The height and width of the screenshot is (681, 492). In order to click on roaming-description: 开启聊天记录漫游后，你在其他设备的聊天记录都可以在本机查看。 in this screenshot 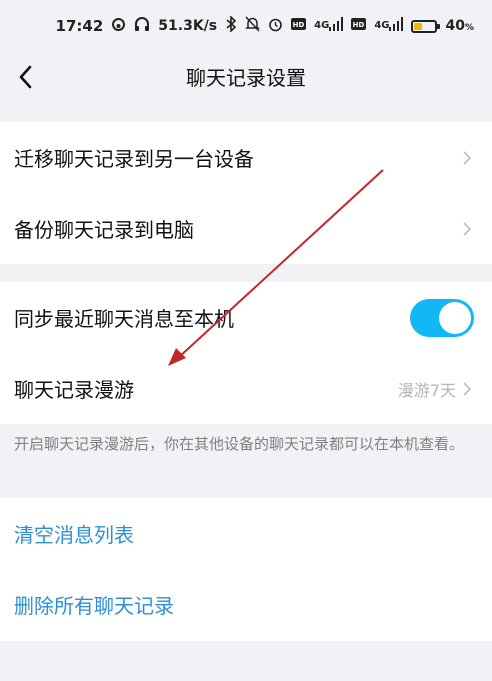, I will do `click(239, 444)`.